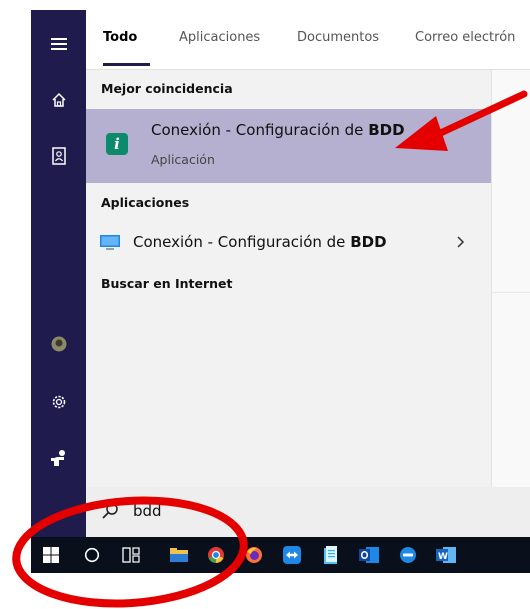  I want to click on app-icon, so click(408, 555).